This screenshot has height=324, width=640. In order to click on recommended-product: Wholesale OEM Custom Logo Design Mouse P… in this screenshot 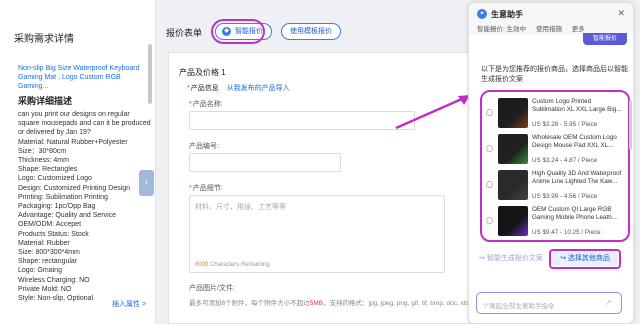, I will do `click(554, 150)`.